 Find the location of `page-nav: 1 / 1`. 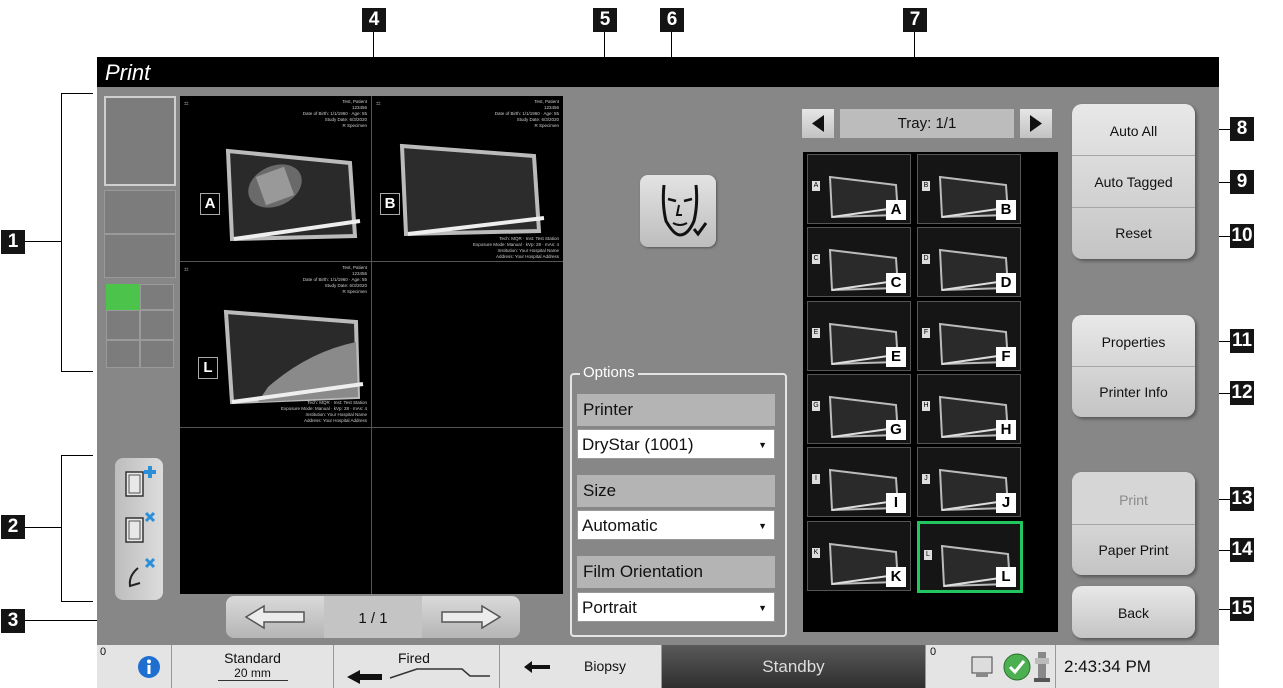

page-nav: 1 / 1 is located at coordinates (373, 617).